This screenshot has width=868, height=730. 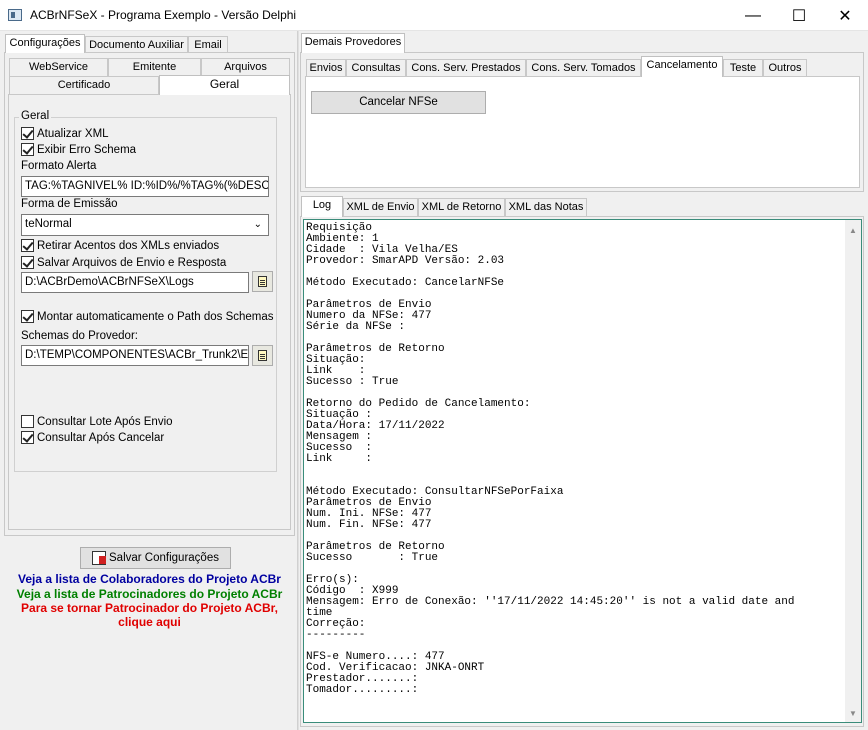 I want to click on log-line: ---------, so click(x=336, y=635).